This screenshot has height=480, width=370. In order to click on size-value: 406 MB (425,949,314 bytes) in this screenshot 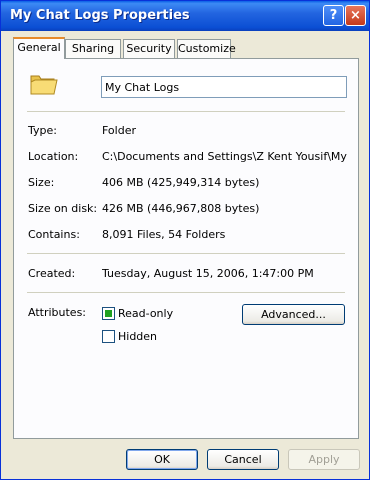, I will do `click(181, 182)`.